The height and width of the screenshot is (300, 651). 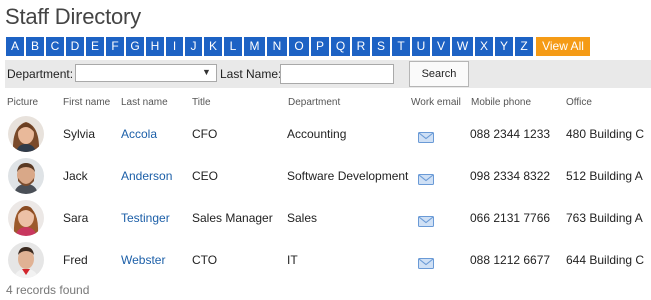 I want to click on letter-k-button: K, so click(x=213, y=46).